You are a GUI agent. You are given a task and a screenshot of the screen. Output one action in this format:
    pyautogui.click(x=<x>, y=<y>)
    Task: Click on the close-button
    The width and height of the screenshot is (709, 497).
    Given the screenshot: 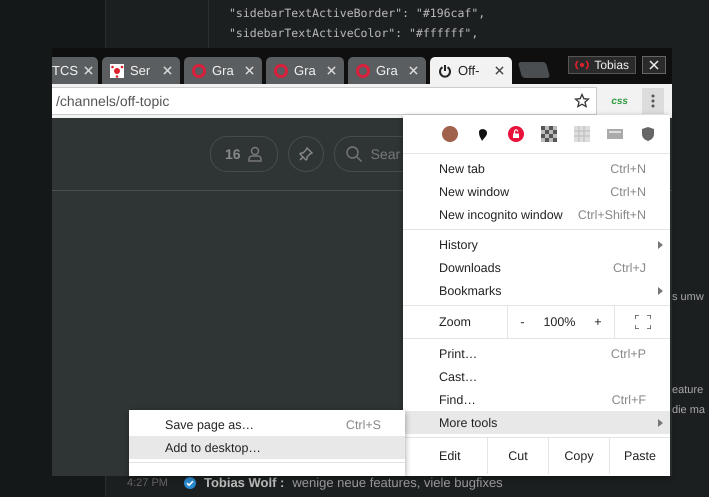 What is the action you would take?
    pyautogui.click(x=654, y=65)
    